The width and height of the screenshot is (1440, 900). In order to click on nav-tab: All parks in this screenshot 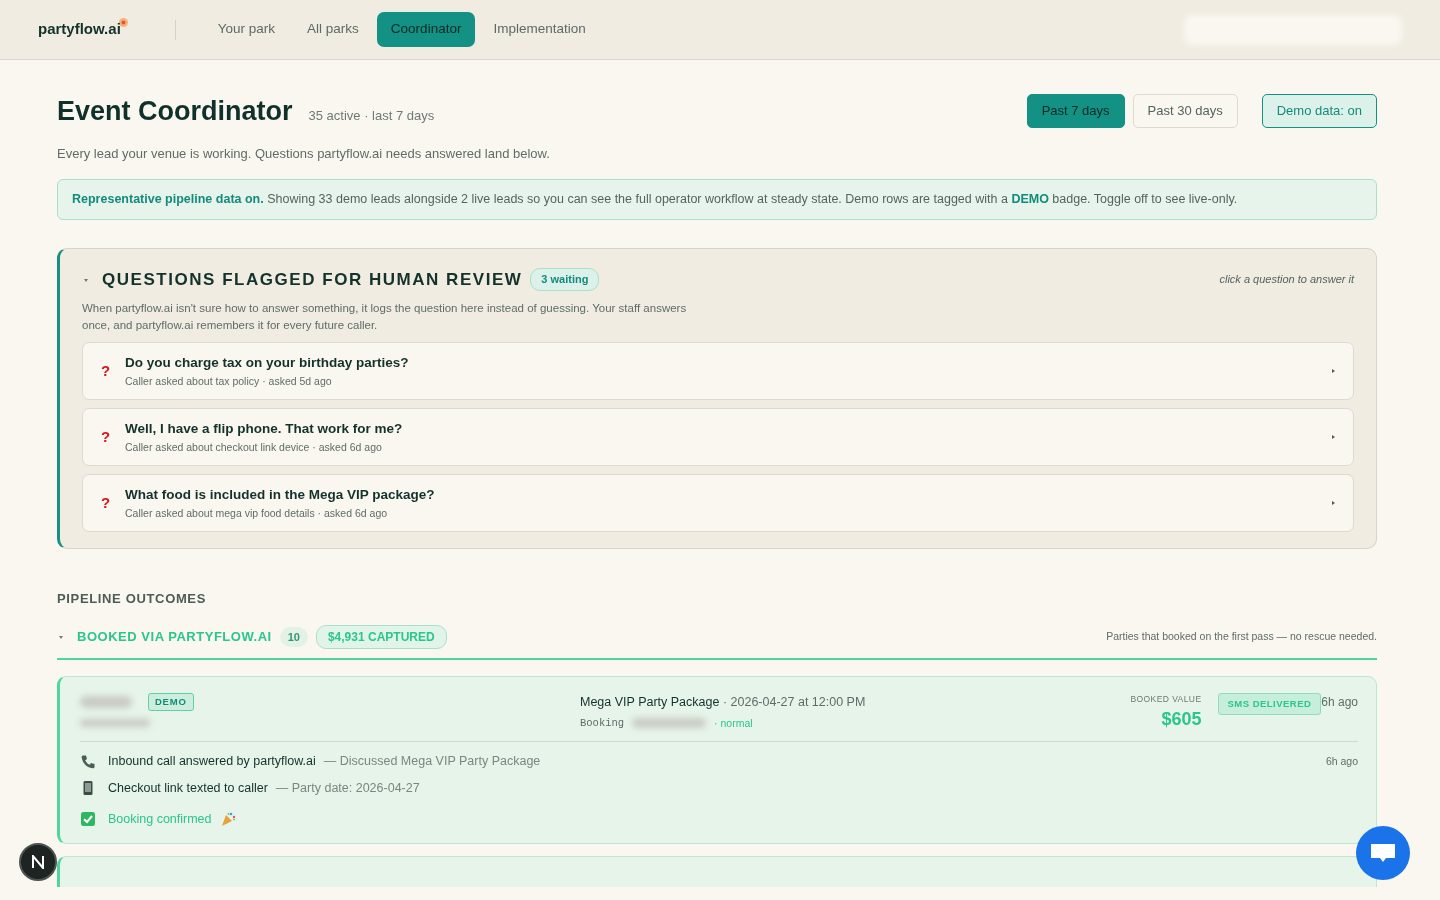, I will do `click(333, 29)`.